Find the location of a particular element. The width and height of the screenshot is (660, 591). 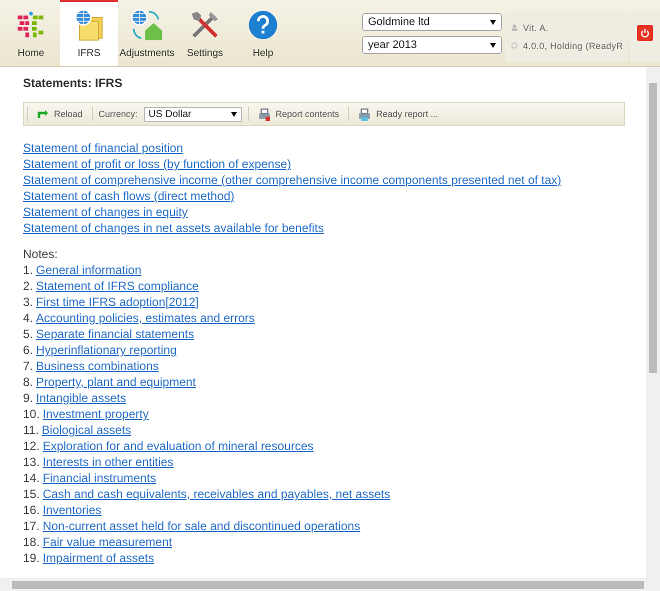

note-link: Business combinations is located at coordinates (99, 366).